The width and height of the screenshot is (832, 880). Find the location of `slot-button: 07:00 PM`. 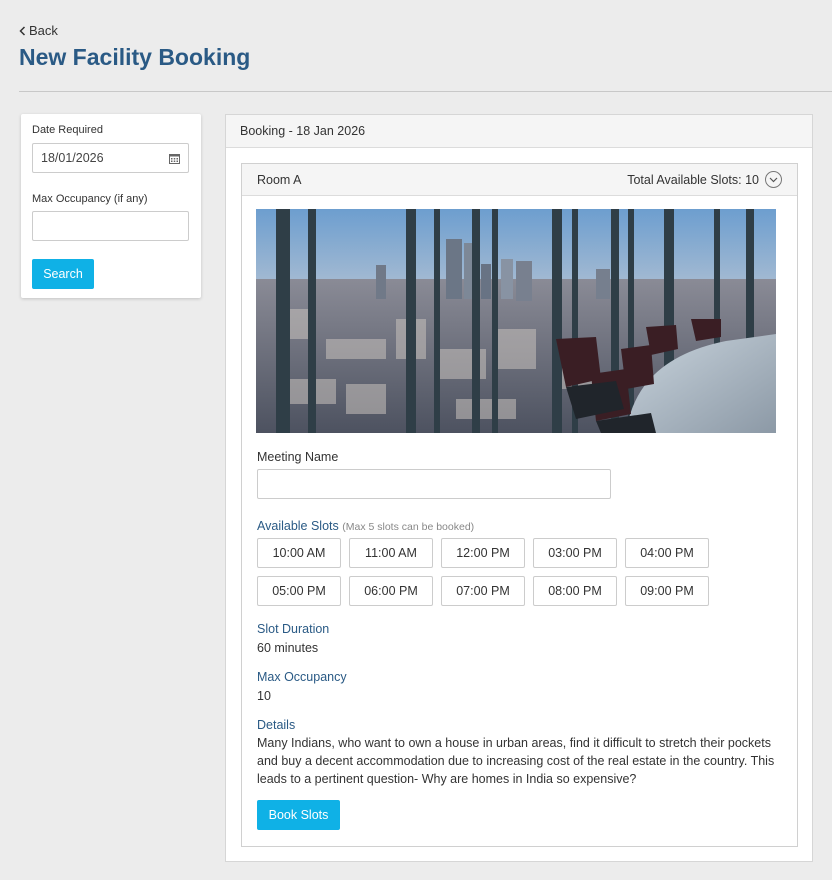

slot-button: 07:00 PM is located at coordinates (483, 591).